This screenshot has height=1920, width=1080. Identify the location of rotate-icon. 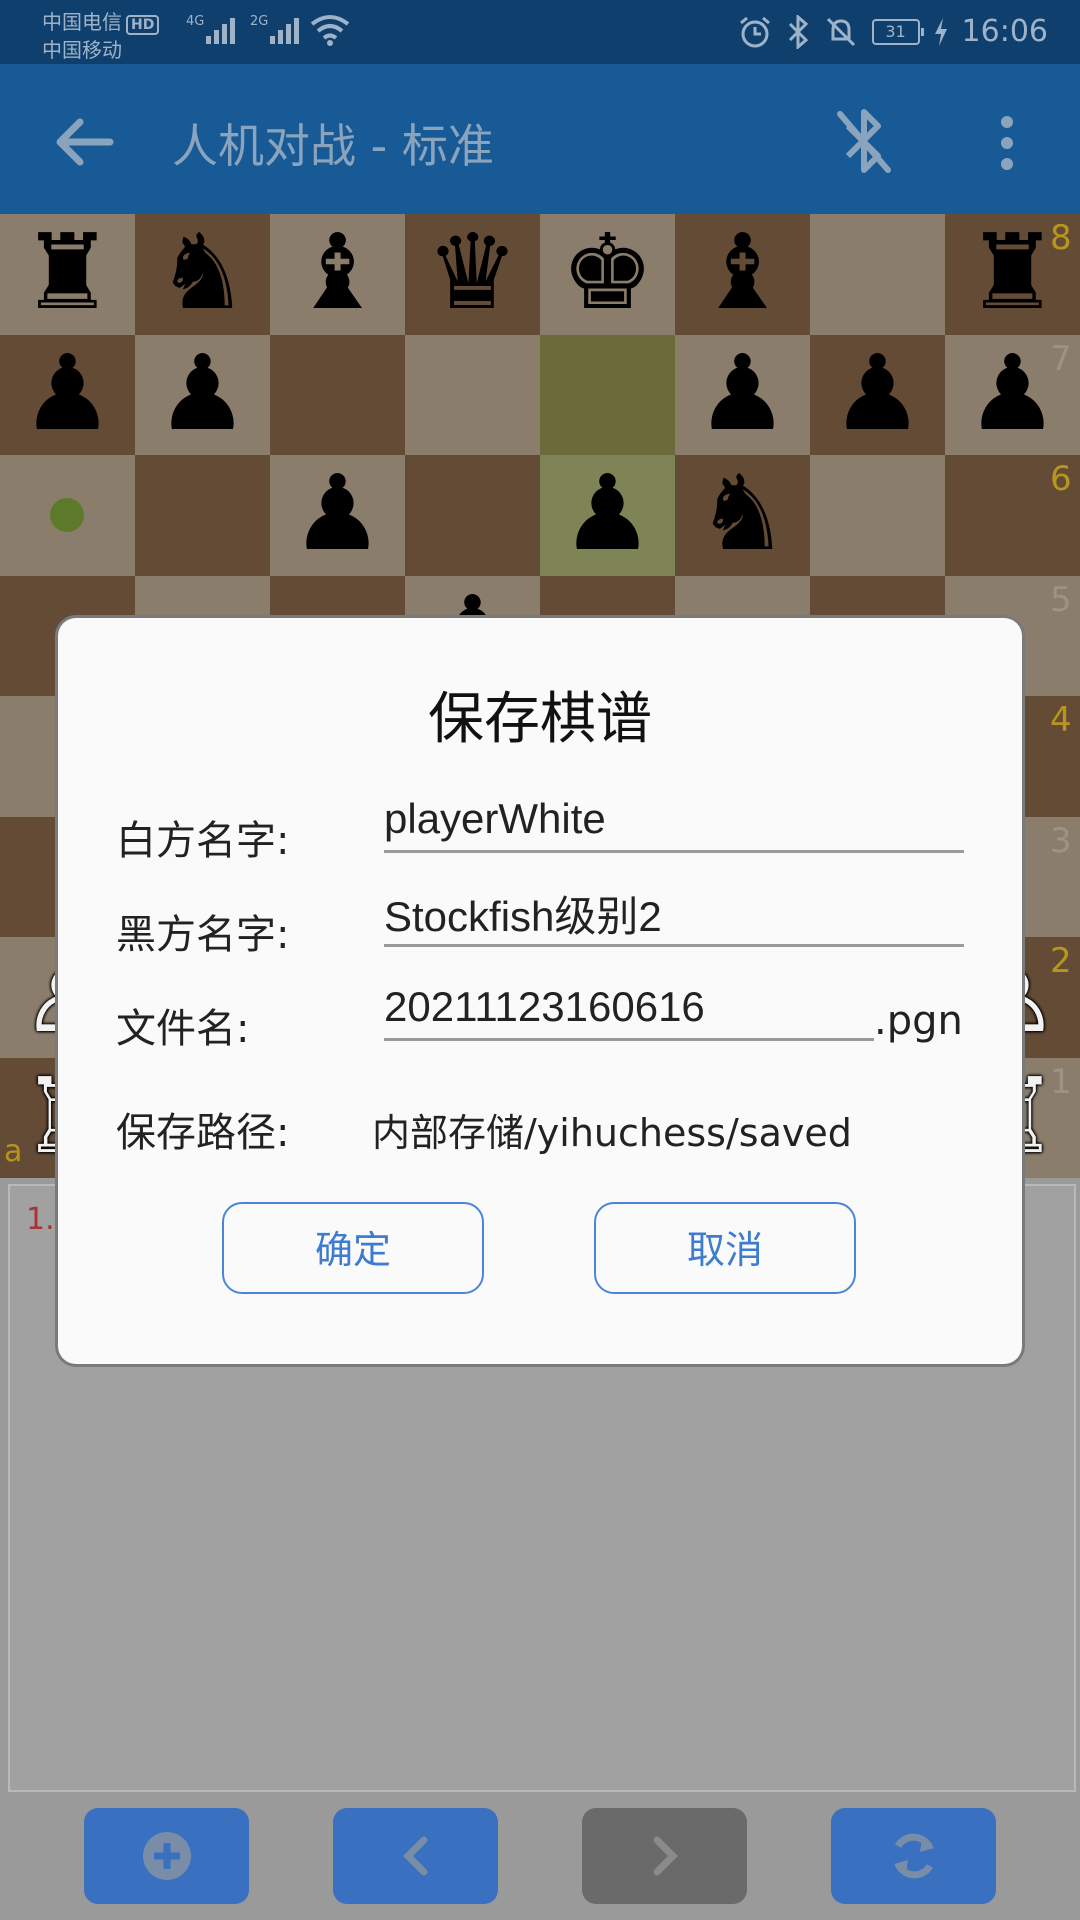
(913, 1856).